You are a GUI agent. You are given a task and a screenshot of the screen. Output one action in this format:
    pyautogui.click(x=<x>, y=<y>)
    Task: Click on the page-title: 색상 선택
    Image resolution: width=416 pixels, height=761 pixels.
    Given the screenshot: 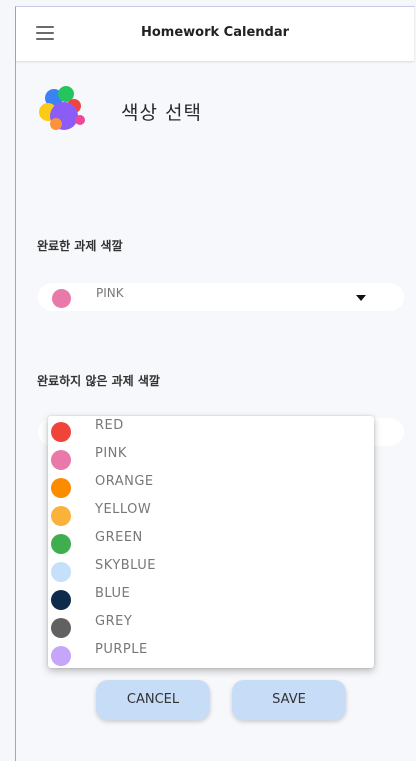 What is the action you would take?
    pyautogui.click(x=161, y=113)
    